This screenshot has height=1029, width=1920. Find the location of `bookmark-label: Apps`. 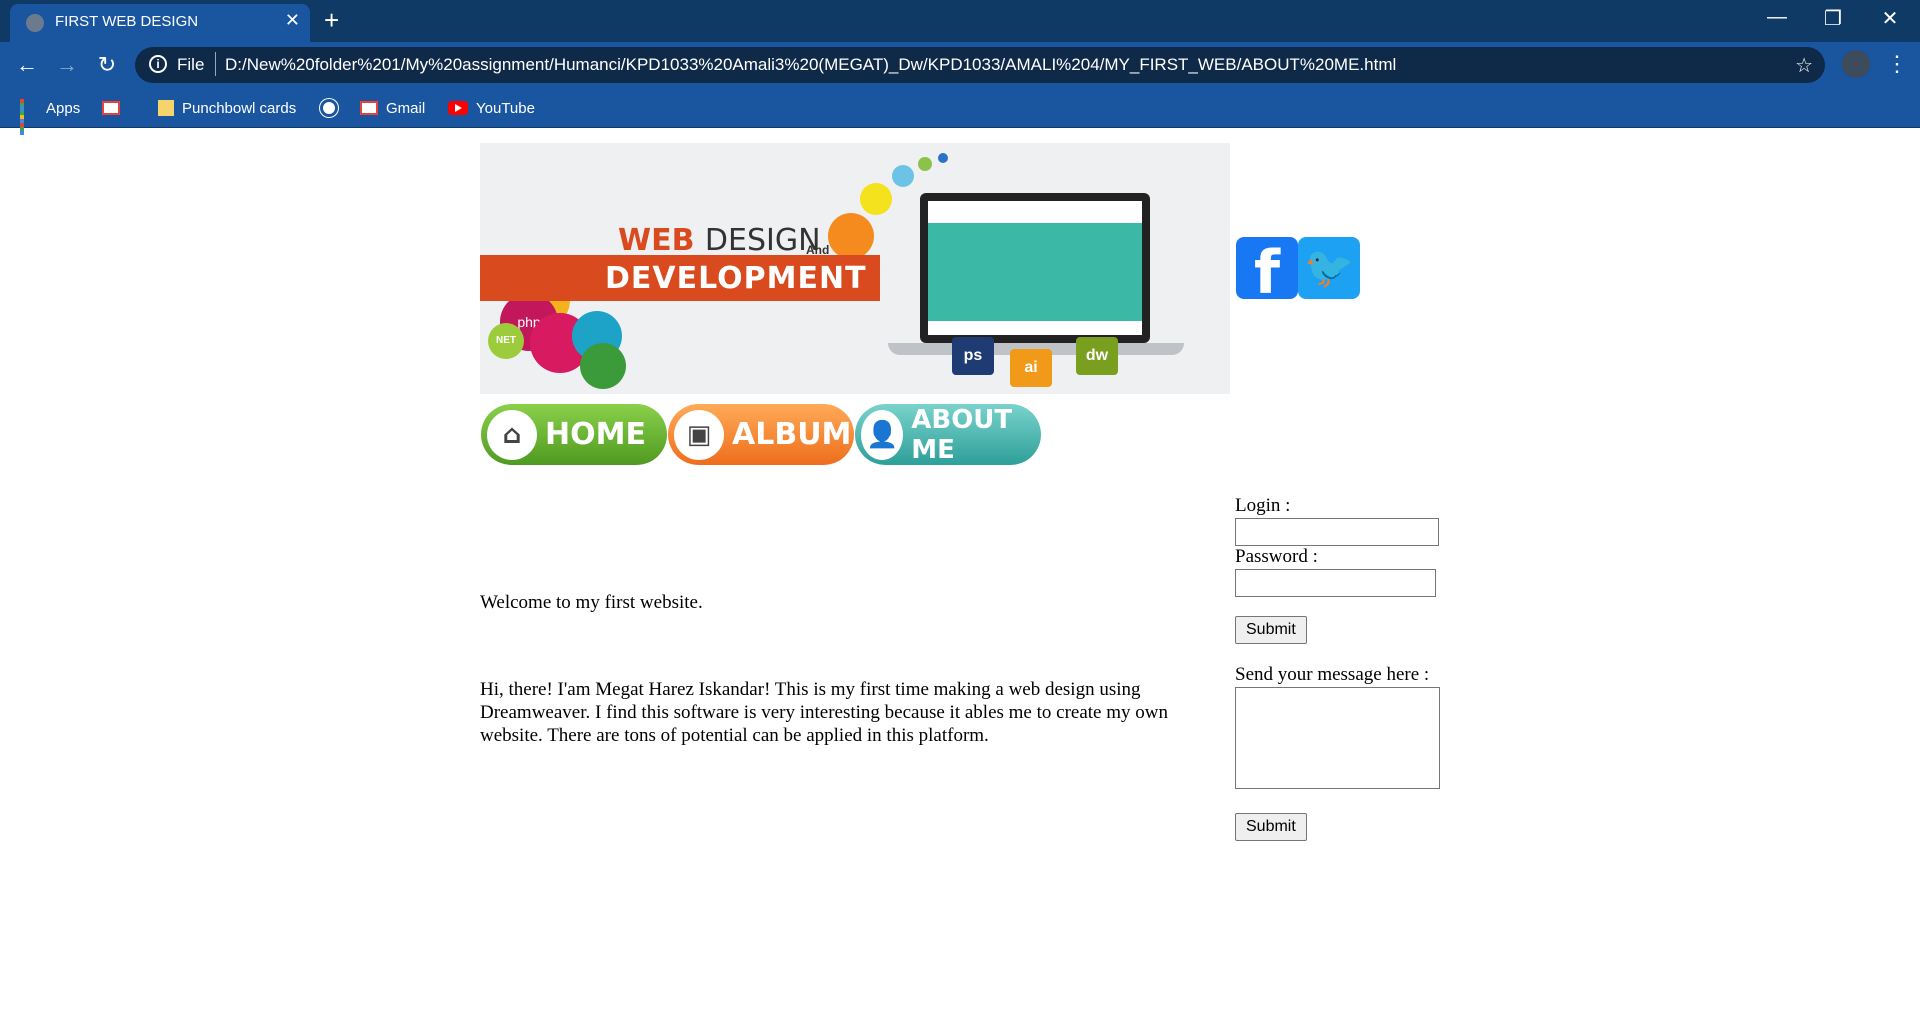

bookmark-label: Apps is located at coordinates (63, 108).